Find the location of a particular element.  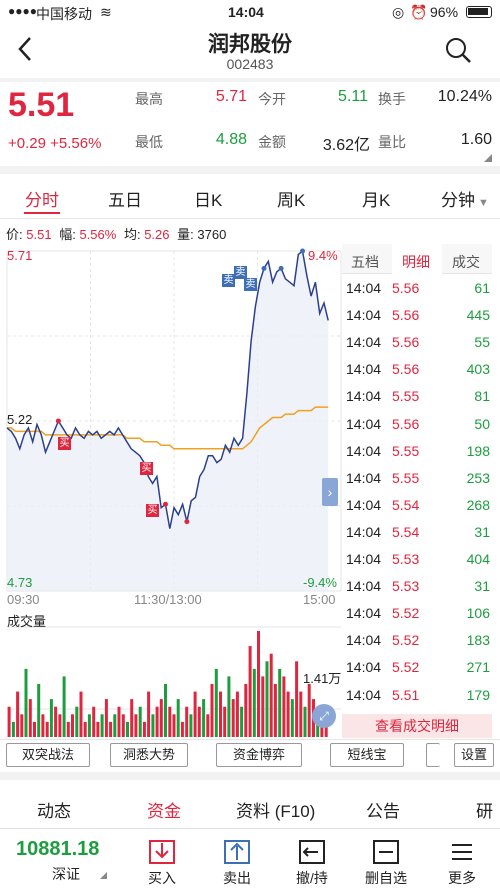

tab-tick-detail: 明细 is located at coordinates (416, 262).